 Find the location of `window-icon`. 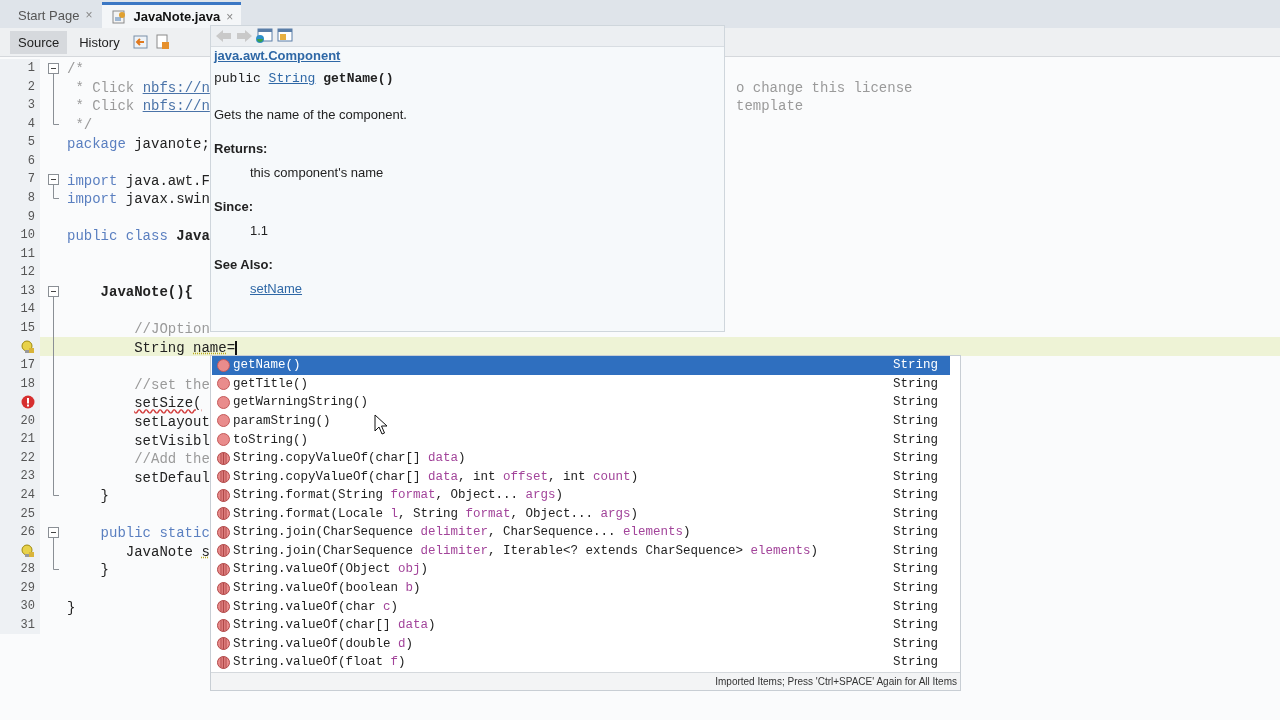

window-icon is located at coordinates (284, 36).